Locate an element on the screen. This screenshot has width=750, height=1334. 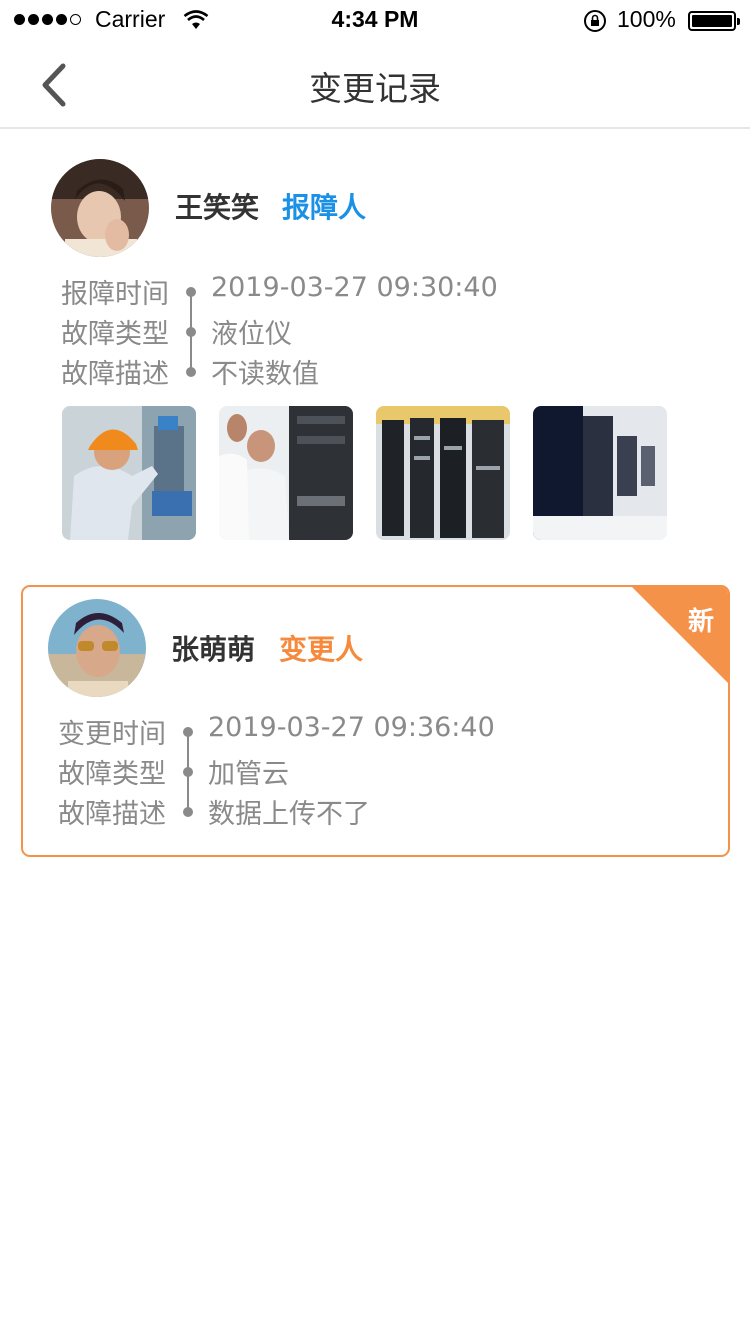
person-name: 王笑笑 is located at coordinates (217, 207).